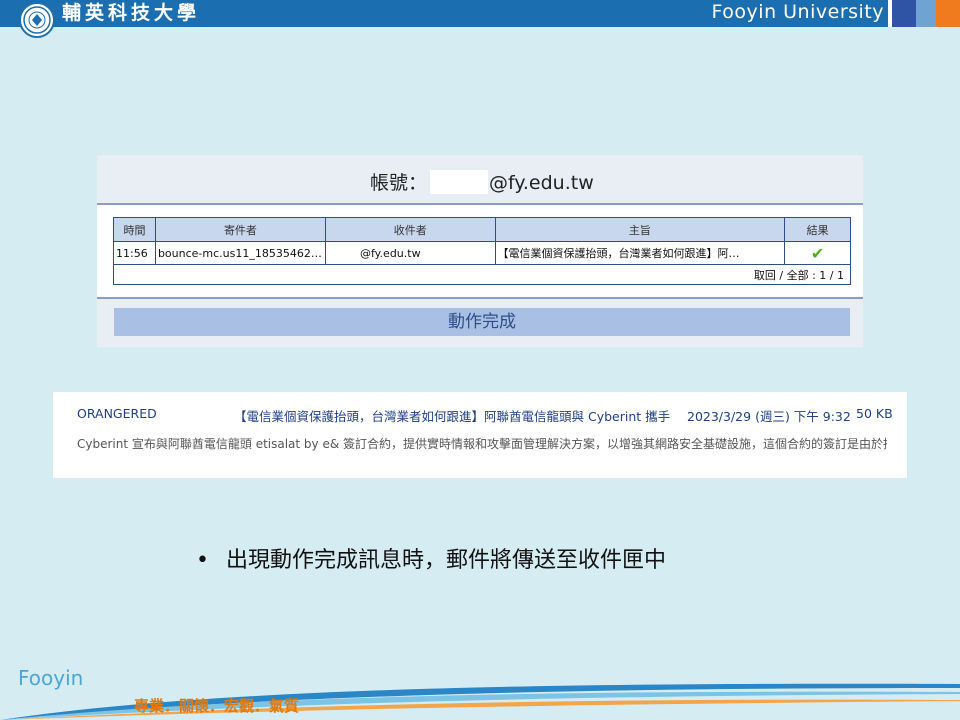  What do you see at coordinates (926, 13) in the screenshot?
I see `header-accent-block-light` at bounding box center [926, 13].